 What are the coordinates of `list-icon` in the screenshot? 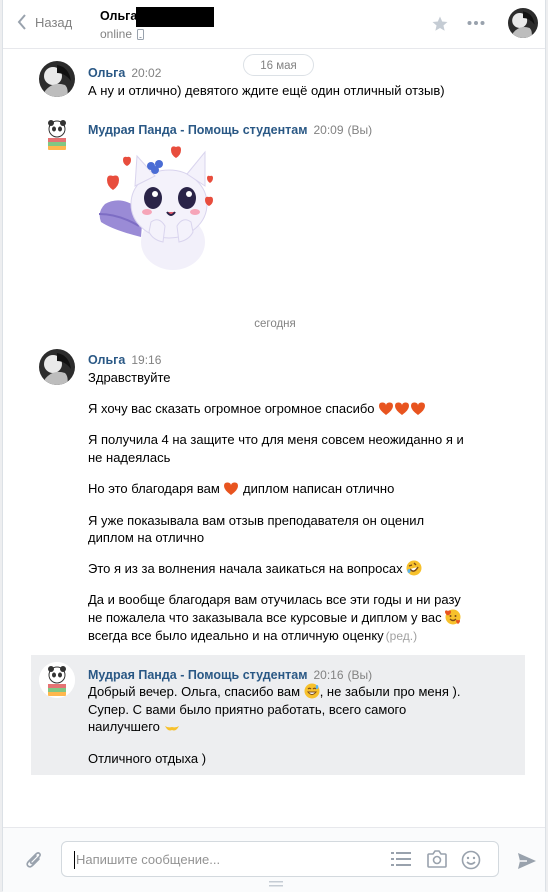 It's located at (401, 859).